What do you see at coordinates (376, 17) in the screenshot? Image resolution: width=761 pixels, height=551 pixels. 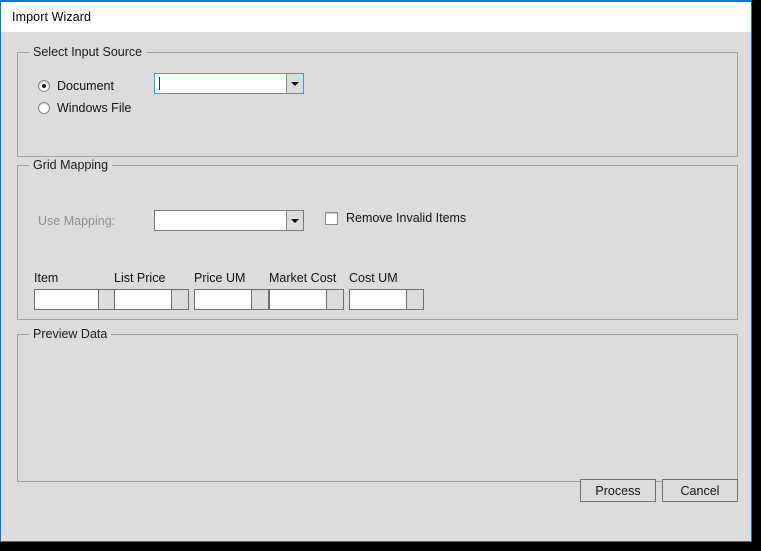 I see `title-bar: Import Wizard` at bounding box center [376, 17].